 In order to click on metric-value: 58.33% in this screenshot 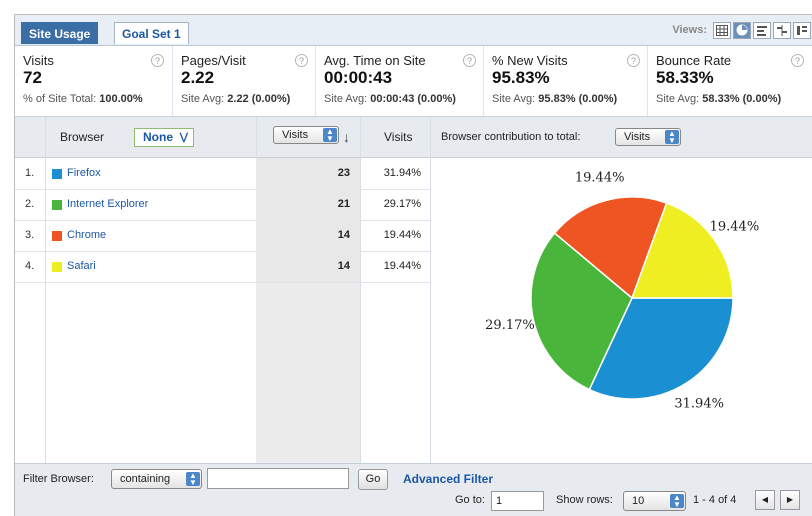, I will do `click(685, 77)`.